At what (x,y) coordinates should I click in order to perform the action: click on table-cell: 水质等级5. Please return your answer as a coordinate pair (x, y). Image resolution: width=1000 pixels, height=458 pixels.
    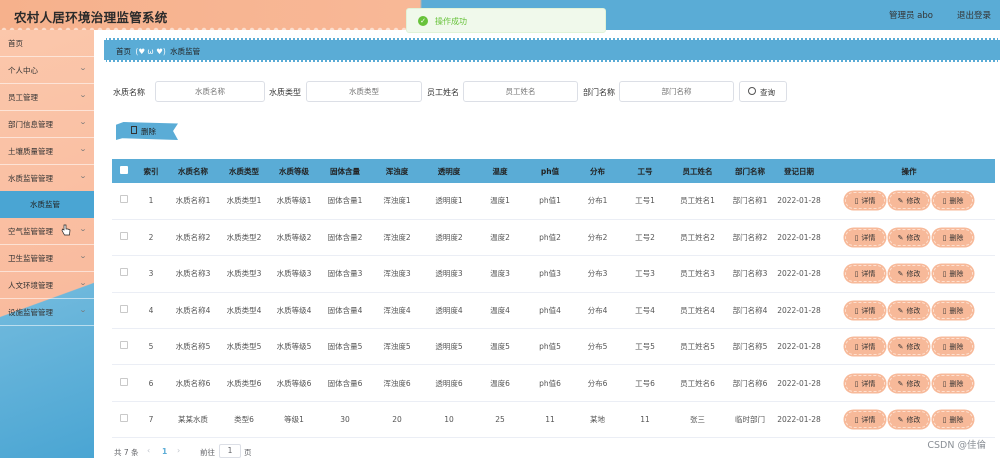
    Looking at the image, I should click on (294, 347).